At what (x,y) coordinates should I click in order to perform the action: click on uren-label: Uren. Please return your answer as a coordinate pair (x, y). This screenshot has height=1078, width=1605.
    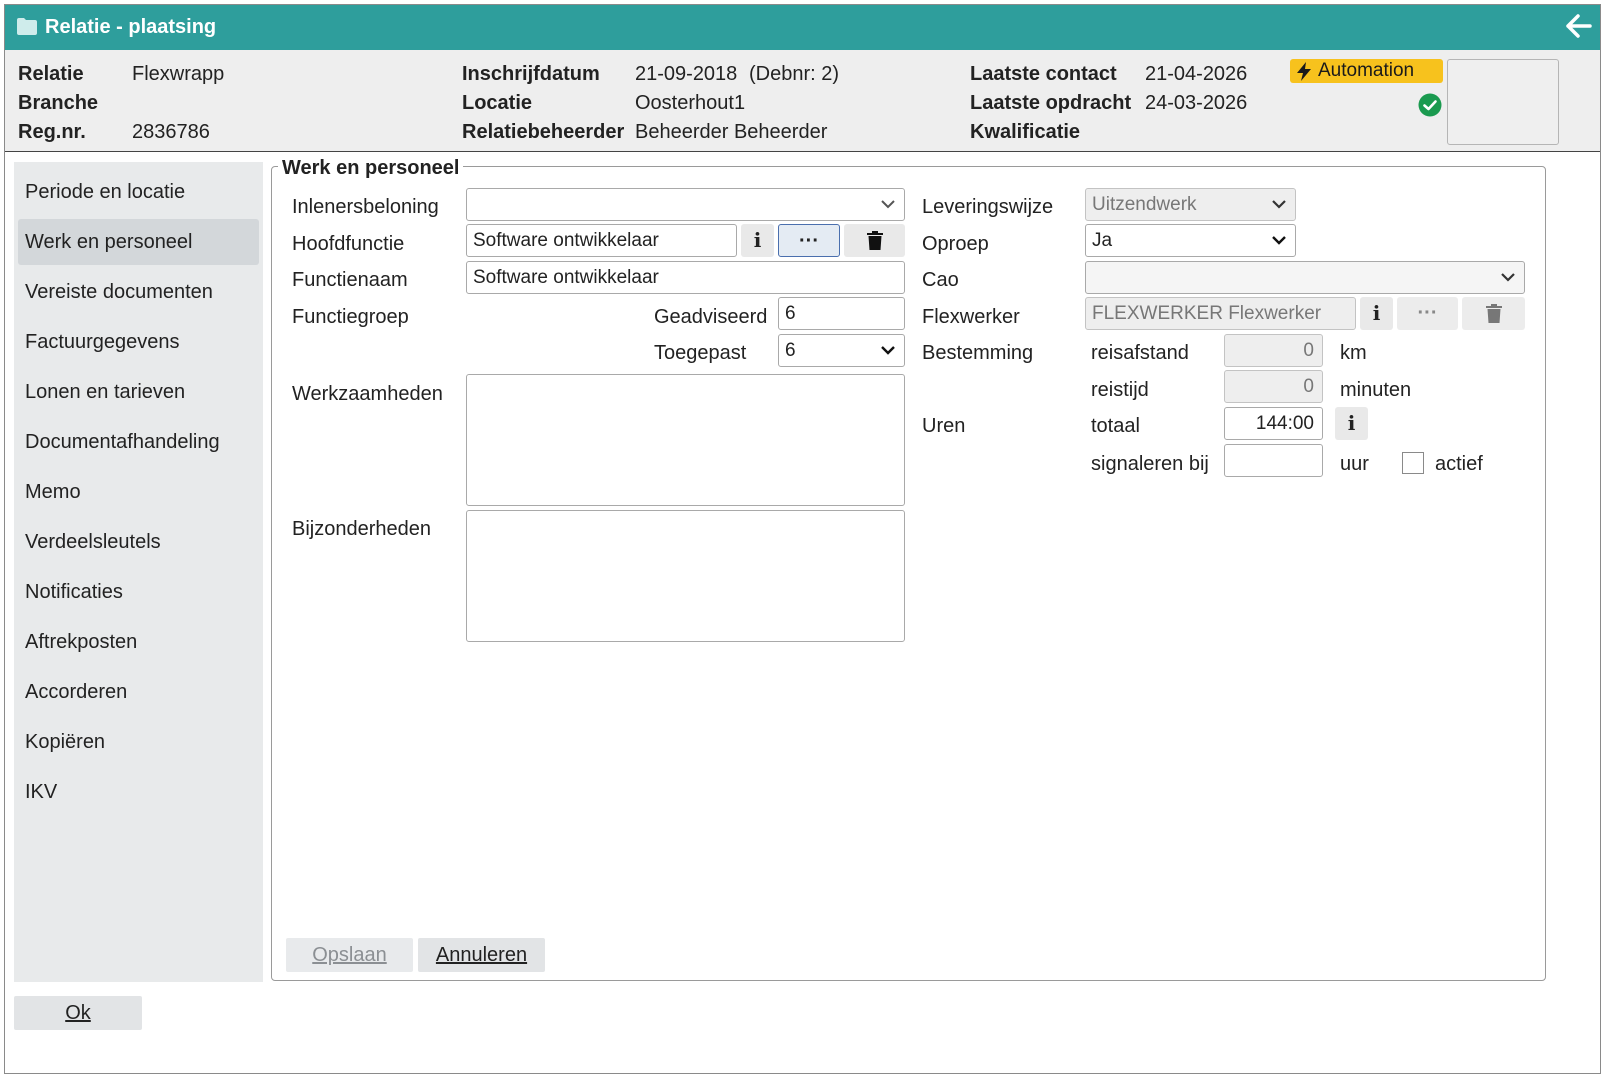
    Looking at the image, I should click on (944, 426).